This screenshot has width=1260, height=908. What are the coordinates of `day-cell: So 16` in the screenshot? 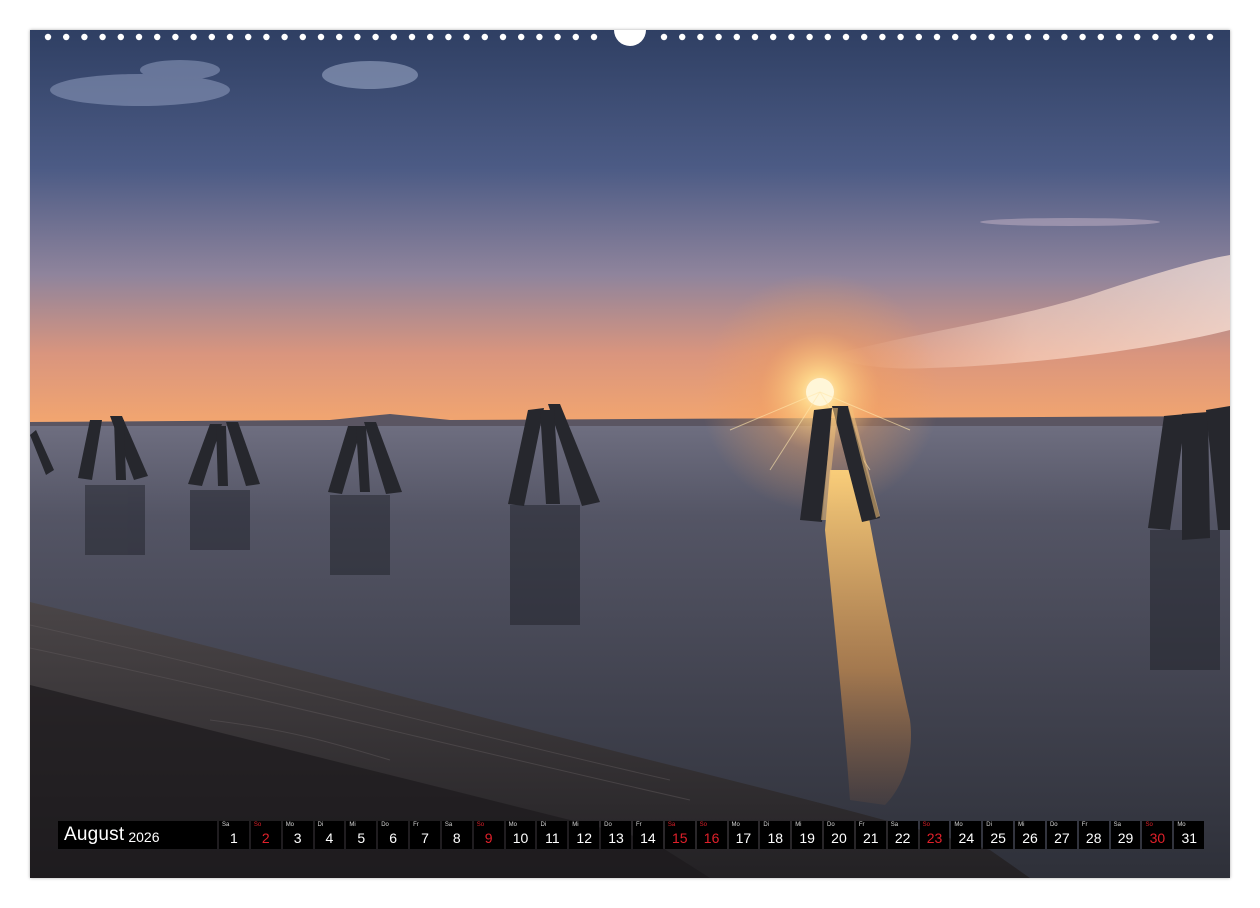 It's located at (711, 835).